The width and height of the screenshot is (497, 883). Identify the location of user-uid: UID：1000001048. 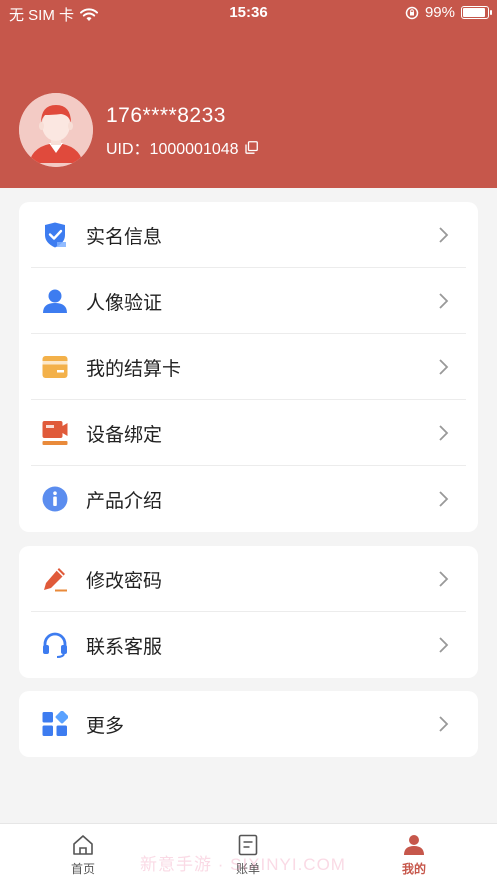
(172, 149).